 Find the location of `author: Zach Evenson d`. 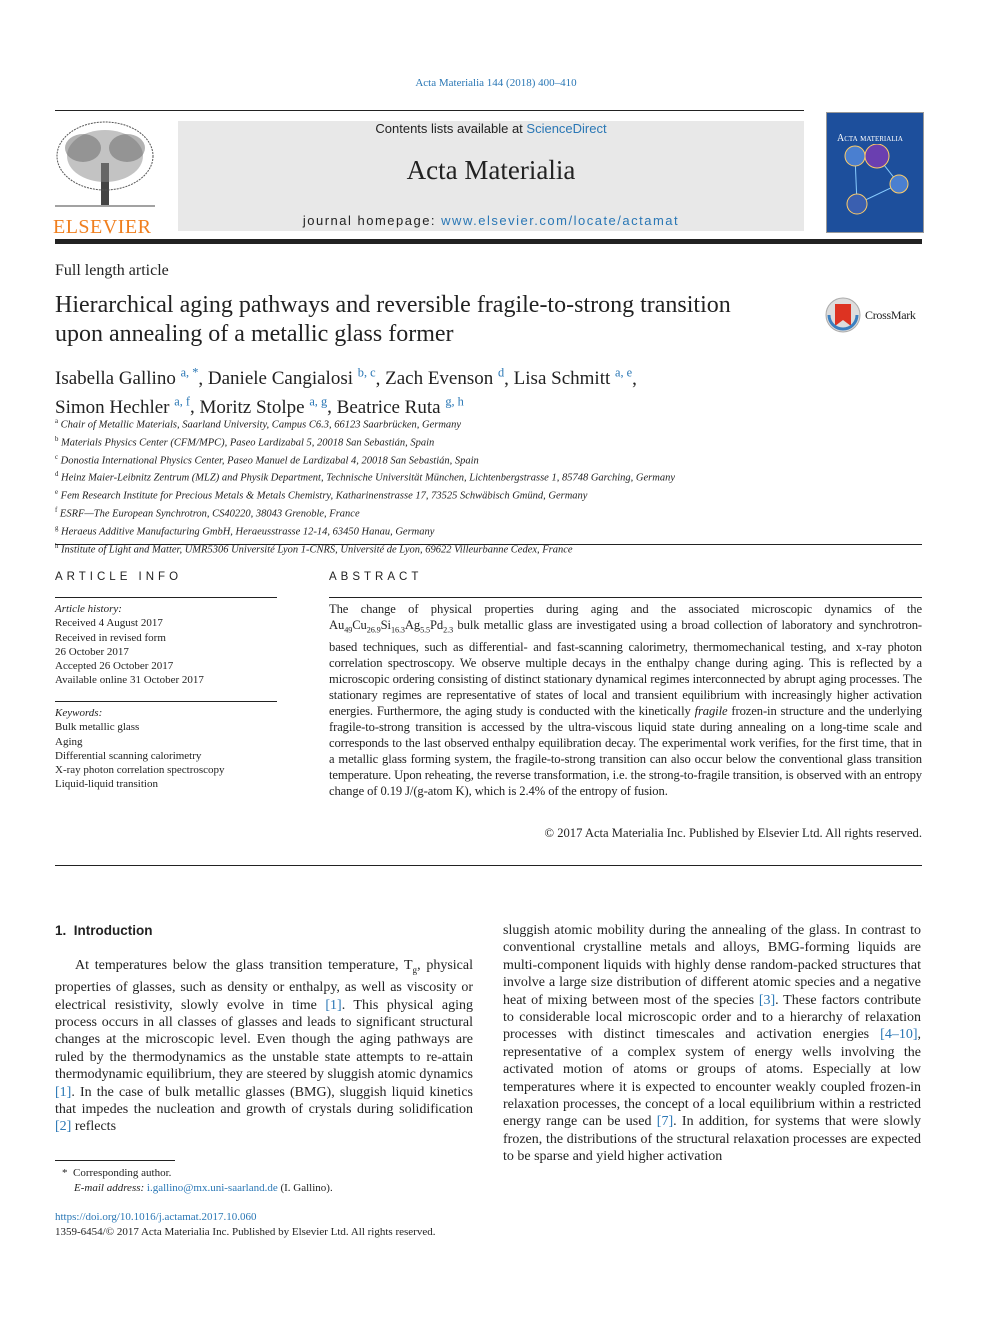

author: Zach Evenson d is located at coordinates (444, 377).